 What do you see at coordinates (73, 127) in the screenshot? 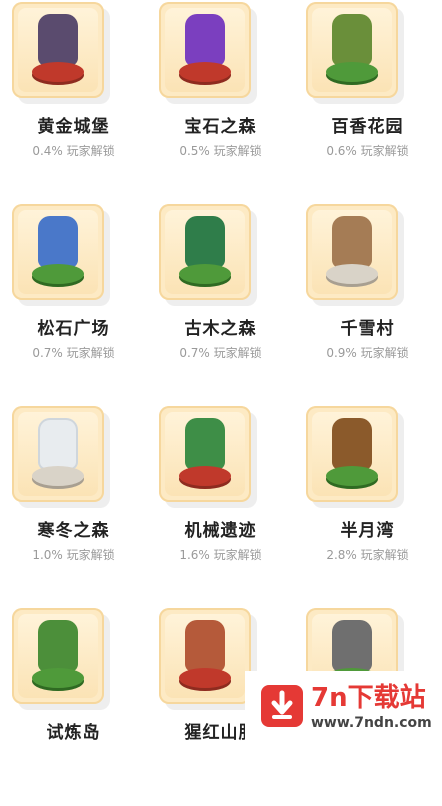
I see `map-name: 黄金城堡` at bounding box center [73, 127].